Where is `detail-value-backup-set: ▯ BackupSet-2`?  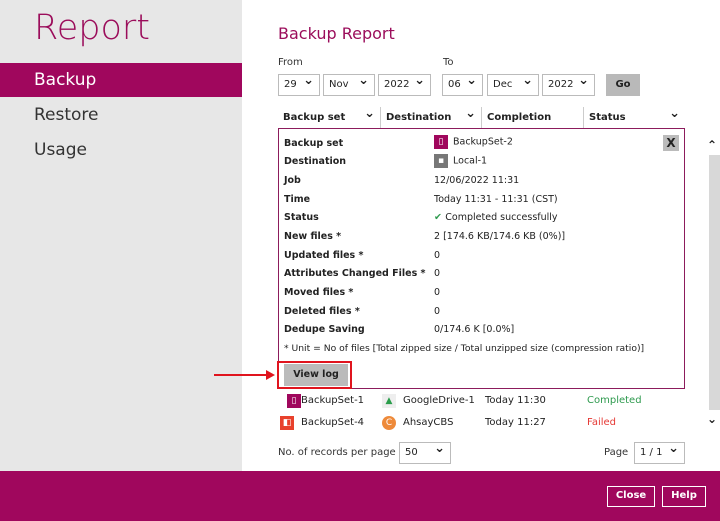
detail-value-backup-set: ▯ BackupSet-2 is located at coordinates (473, 142).